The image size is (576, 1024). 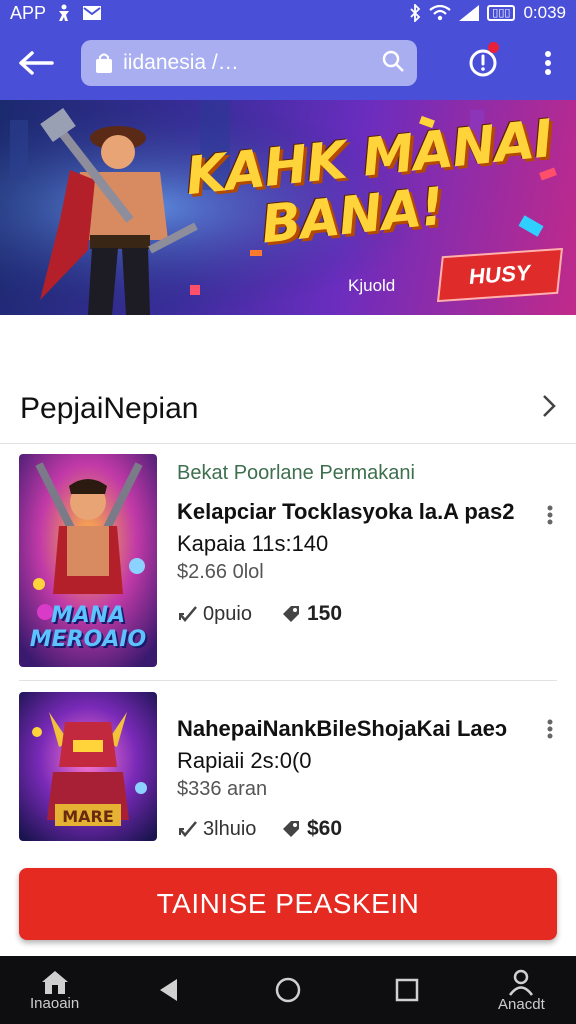 What do you see at coordinates (288, 13) in the screenshot?
I see `status-bar: APP ▯▯▯ 0:039` at bounding box center [288, 13].